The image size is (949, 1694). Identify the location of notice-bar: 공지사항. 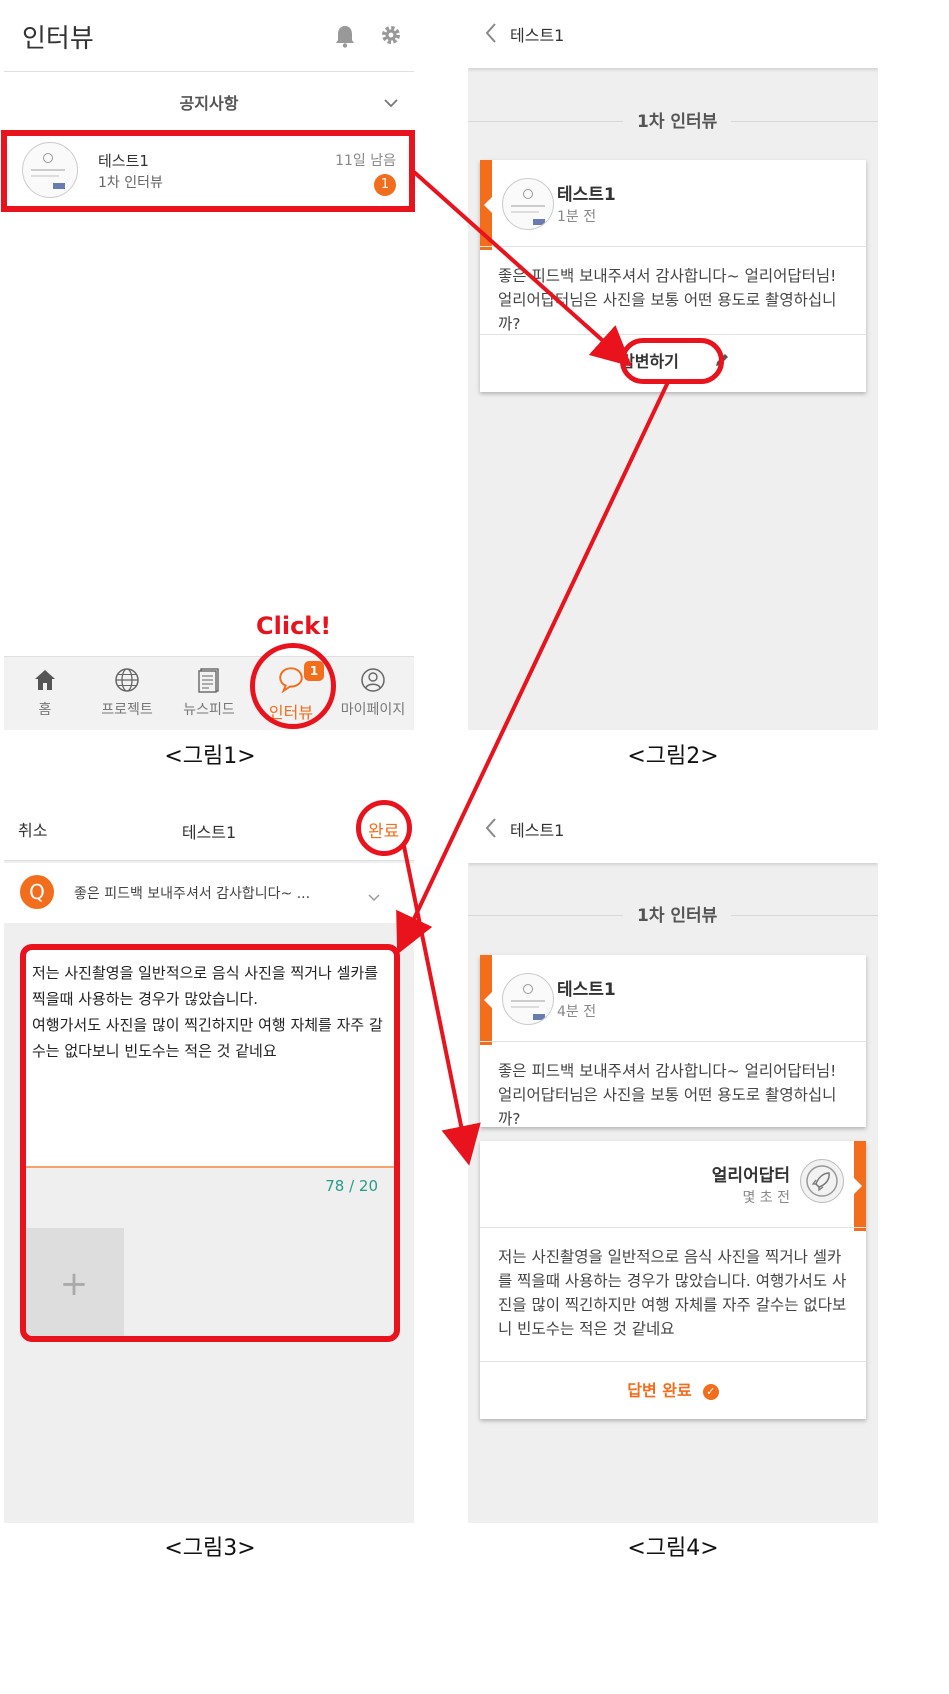
(209, 101).